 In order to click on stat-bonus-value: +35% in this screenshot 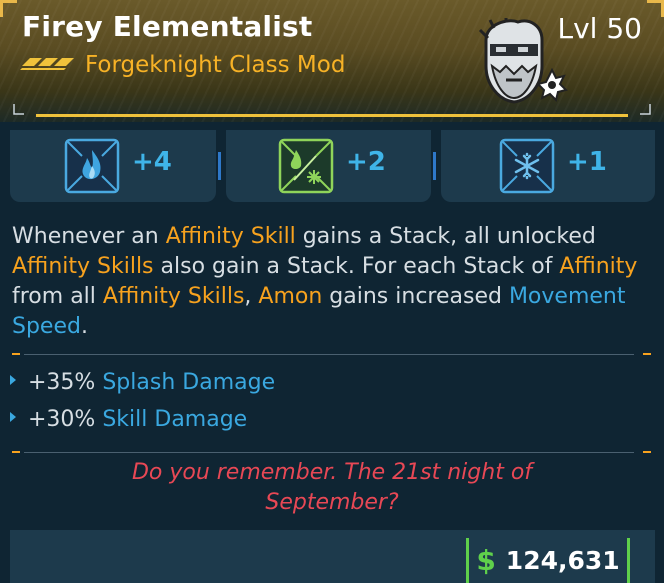, I will do `click(62, 382)`.